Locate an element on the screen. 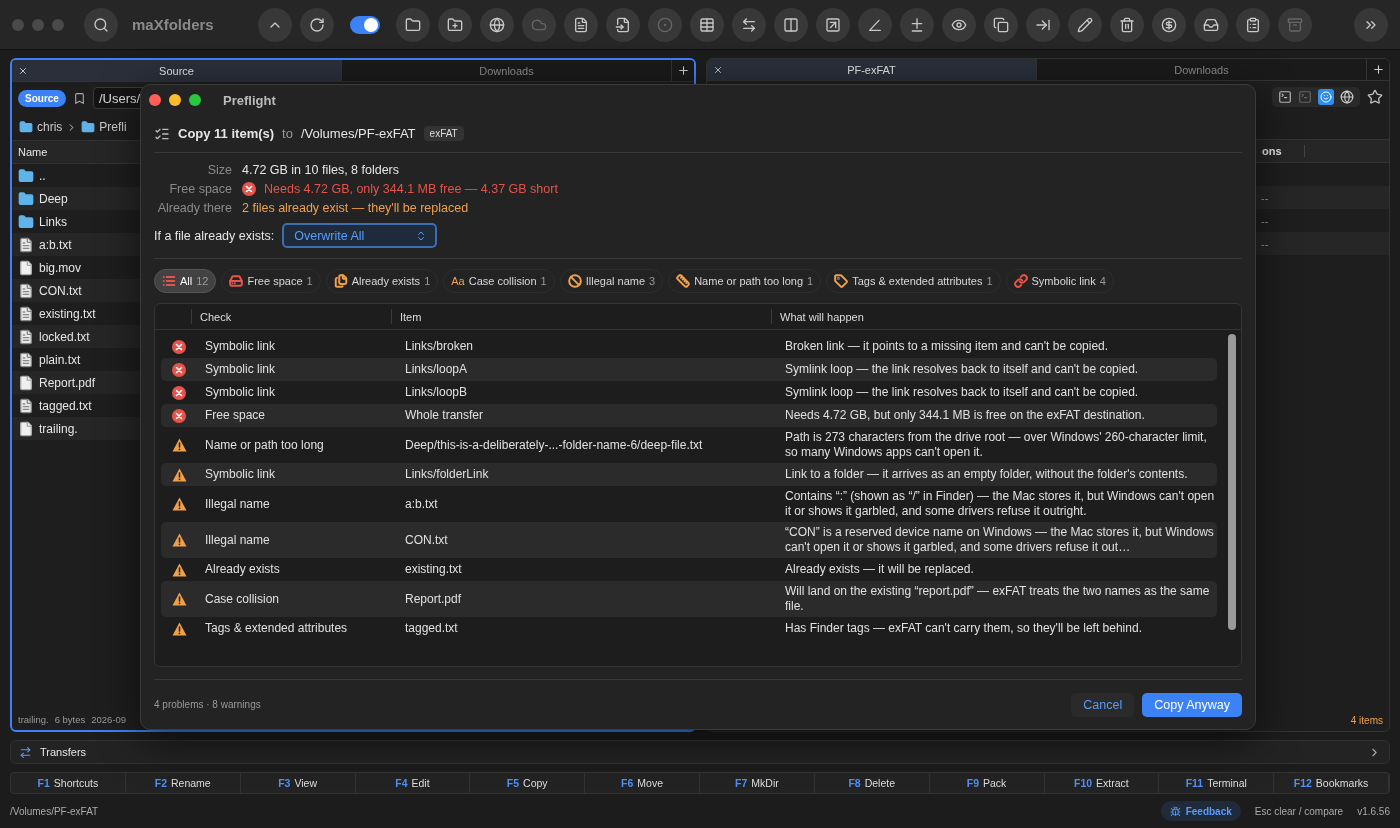  issue-row: Free space Whole transfer Needs 4.72 GB, but only 344.1 MB is free on the exFAT destination. is located at coordinates (689, 415).